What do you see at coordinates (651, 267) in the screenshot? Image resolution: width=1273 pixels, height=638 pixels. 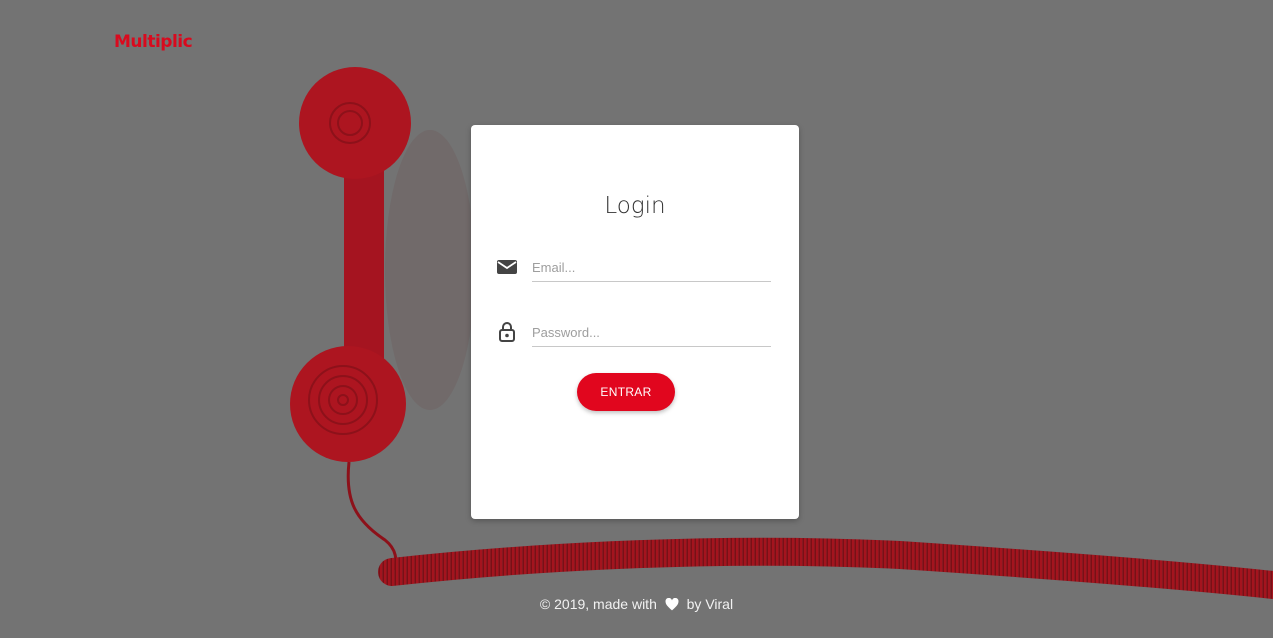 I see `email-input` at bounding box center [651, 267].